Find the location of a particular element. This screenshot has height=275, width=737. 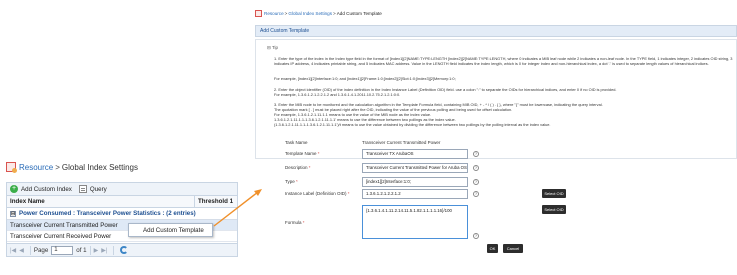

description-label: Description * is located at coordinates (298, 167).